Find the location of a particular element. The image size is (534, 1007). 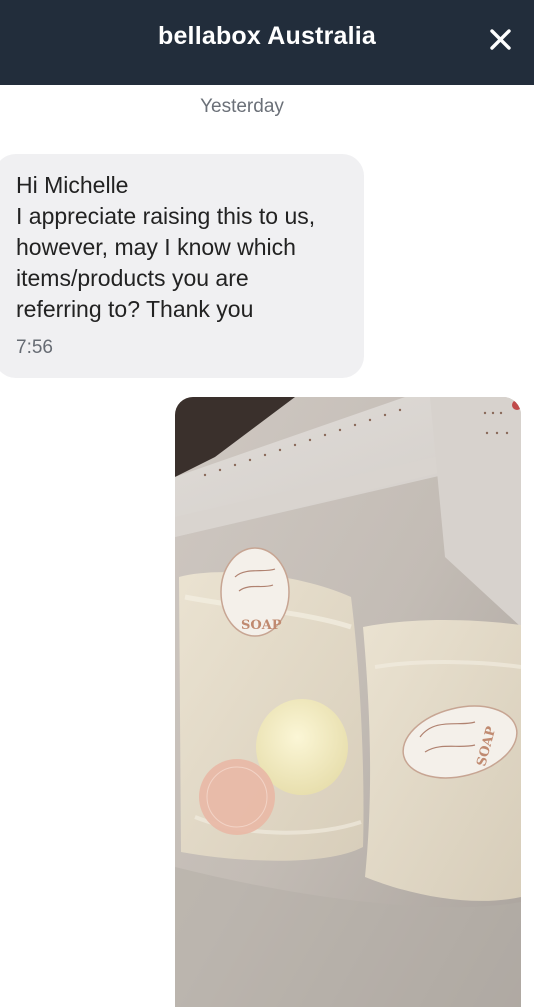

message-line: items/products you are is located at coordinates (132, 278).